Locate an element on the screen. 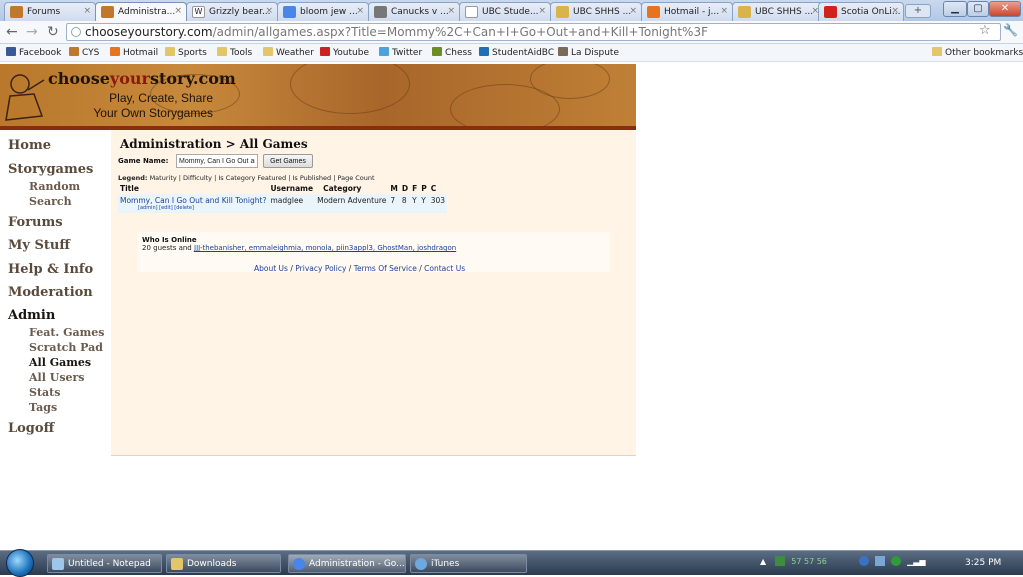 This screenshot has width=1023, height=577. logo-choose: choose is located at coordinates (79, 78).